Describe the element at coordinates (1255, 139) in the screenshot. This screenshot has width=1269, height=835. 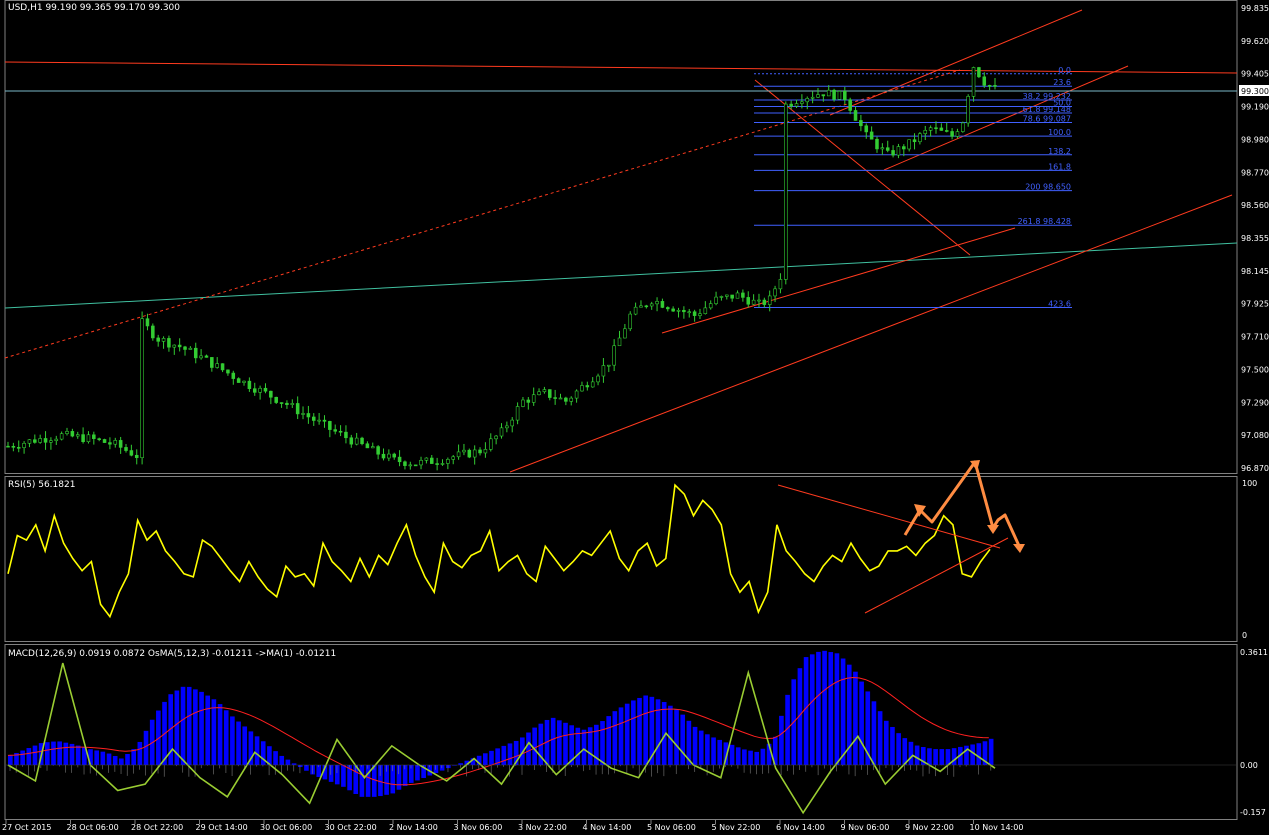
I see `price-tick-label: 98.980` at that location.